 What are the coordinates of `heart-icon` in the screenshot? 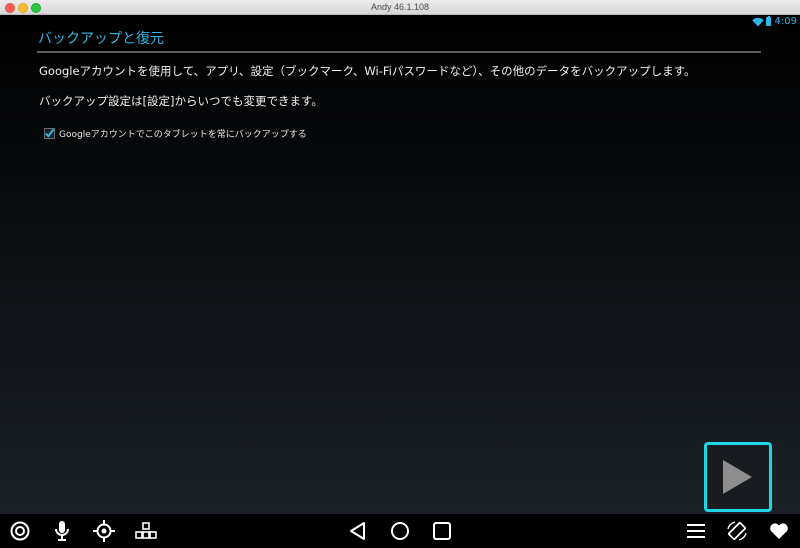 It's located at (779, 531).